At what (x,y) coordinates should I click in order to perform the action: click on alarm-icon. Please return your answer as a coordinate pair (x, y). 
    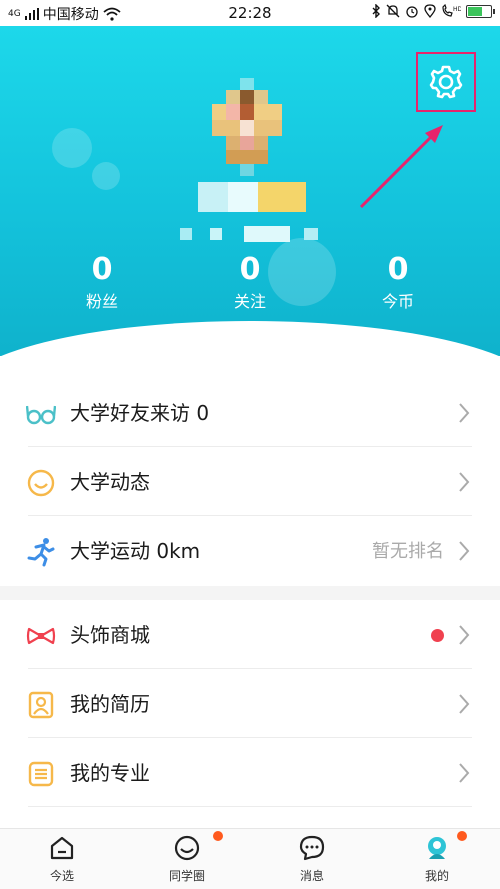
    Looking at the image, I should click on (412, 12).